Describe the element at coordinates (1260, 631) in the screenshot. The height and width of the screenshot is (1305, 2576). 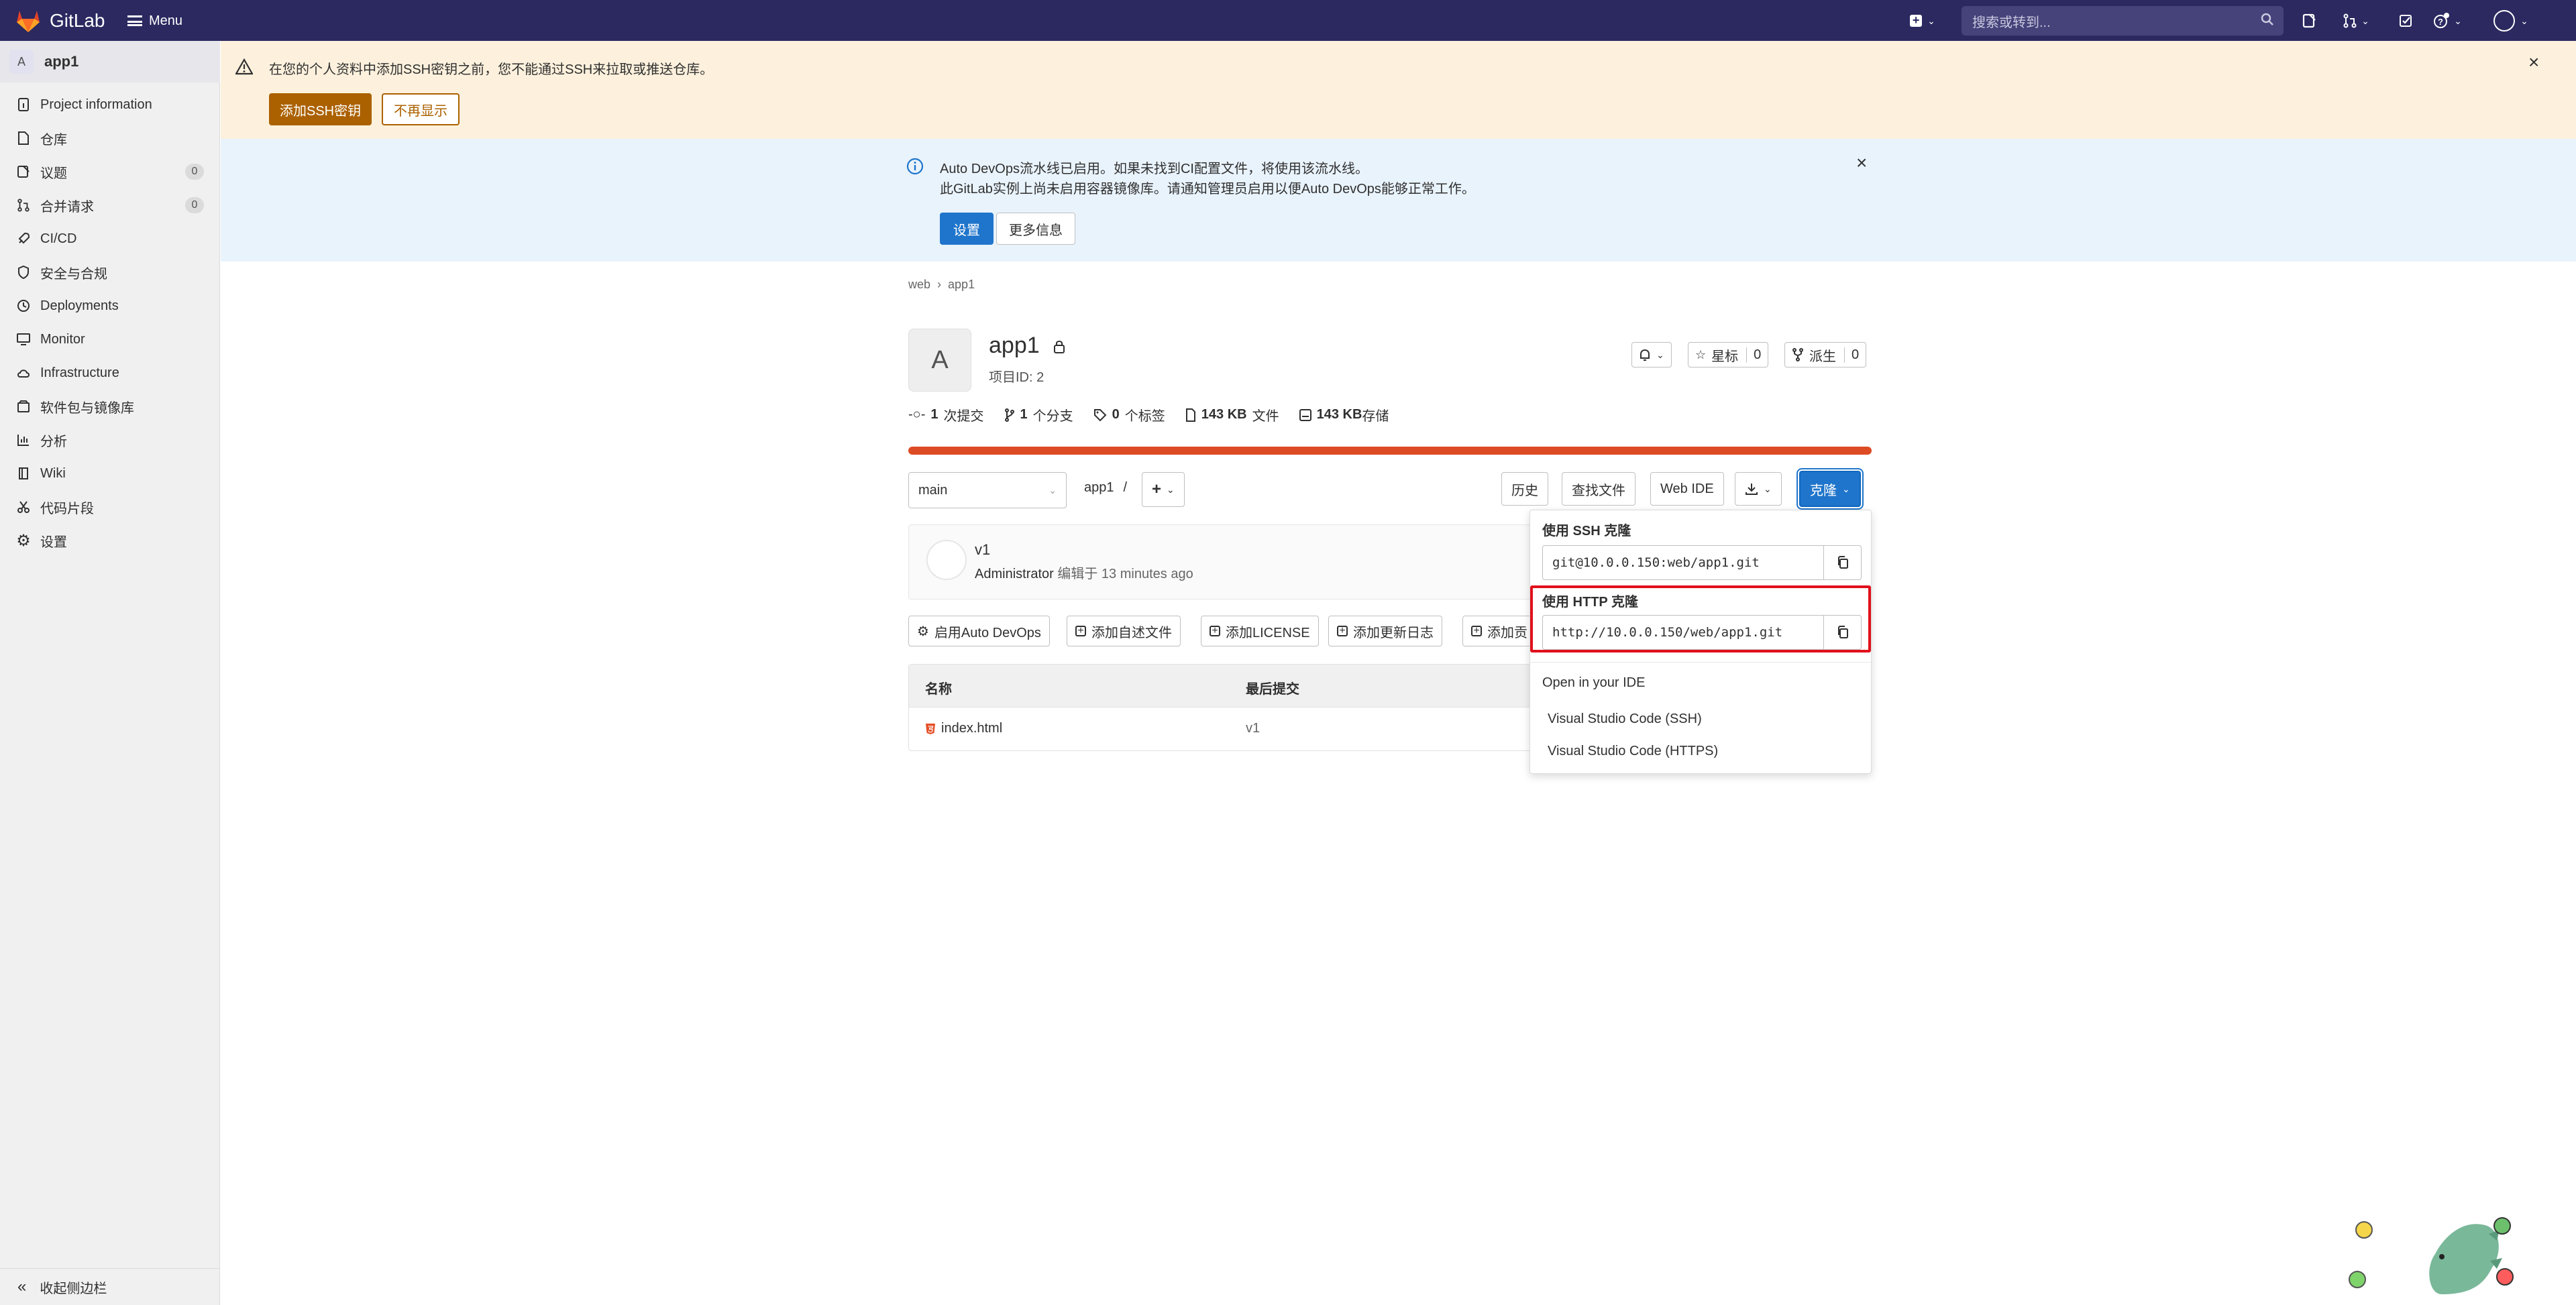
I see `add-license-button: + 添加LICENSE` at that location.